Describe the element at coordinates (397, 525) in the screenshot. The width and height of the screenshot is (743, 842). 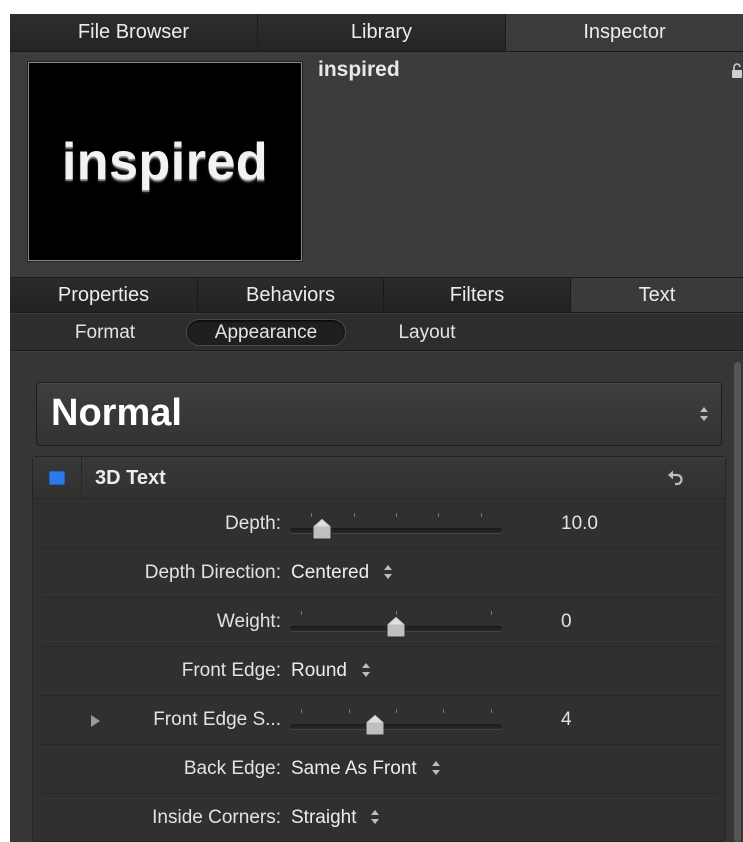
I see `depth-slider` at that location.